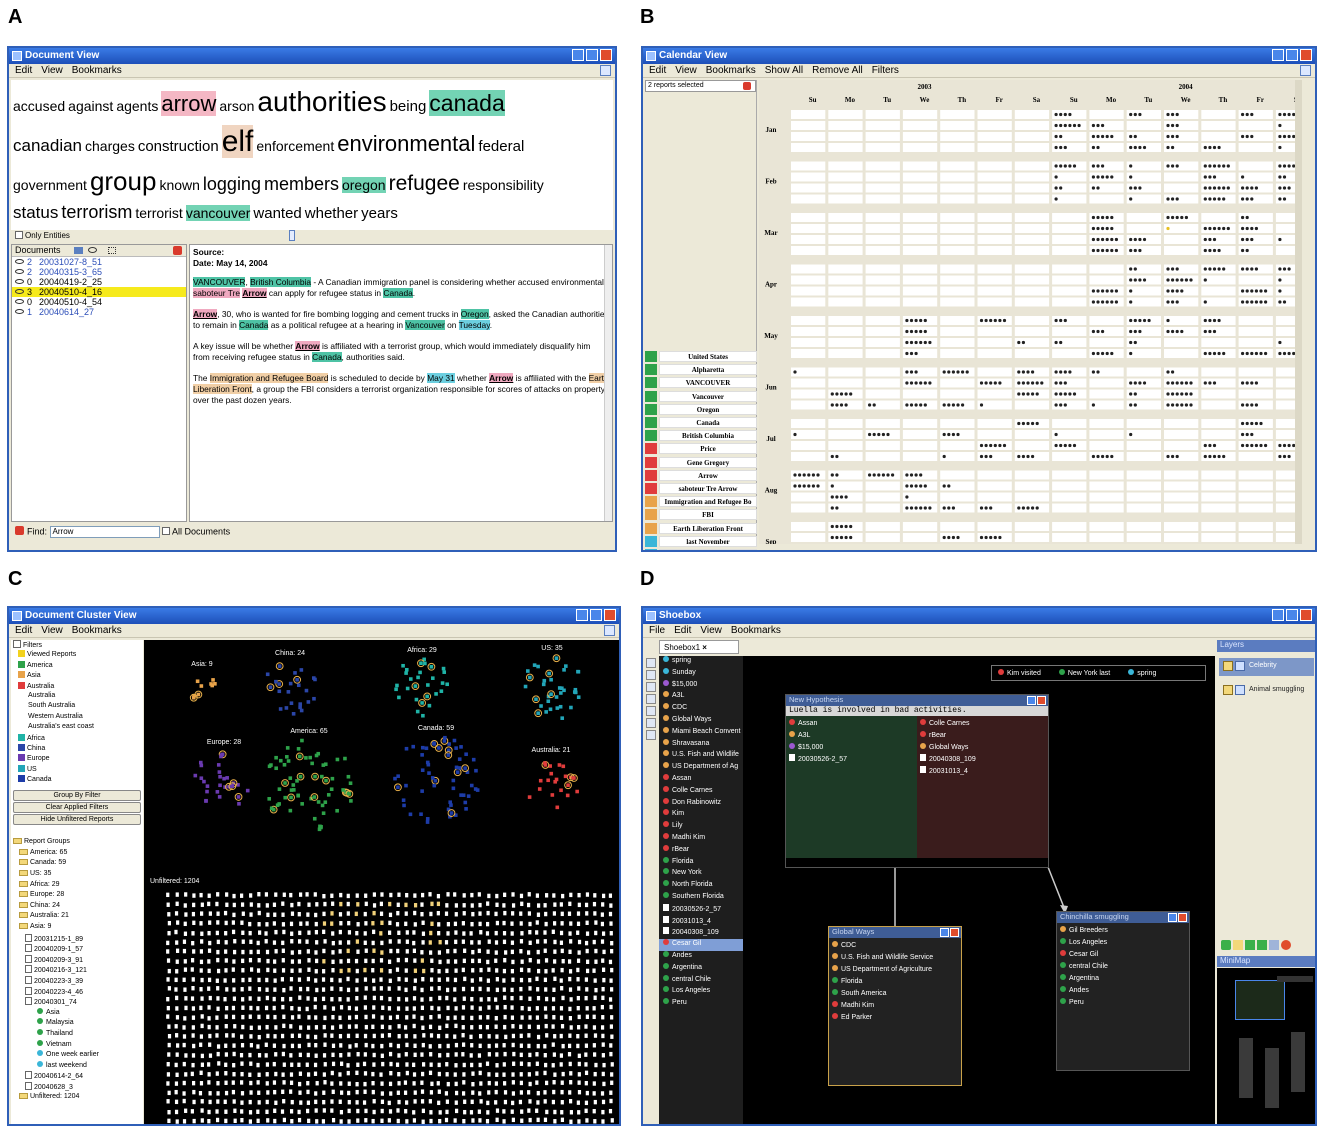 The height and width of the screenshot is (1126, 1319). Describe the element at coordinates (851, 760) in the screenshot. I see `panel-item: 20030526-2_57` at that location.